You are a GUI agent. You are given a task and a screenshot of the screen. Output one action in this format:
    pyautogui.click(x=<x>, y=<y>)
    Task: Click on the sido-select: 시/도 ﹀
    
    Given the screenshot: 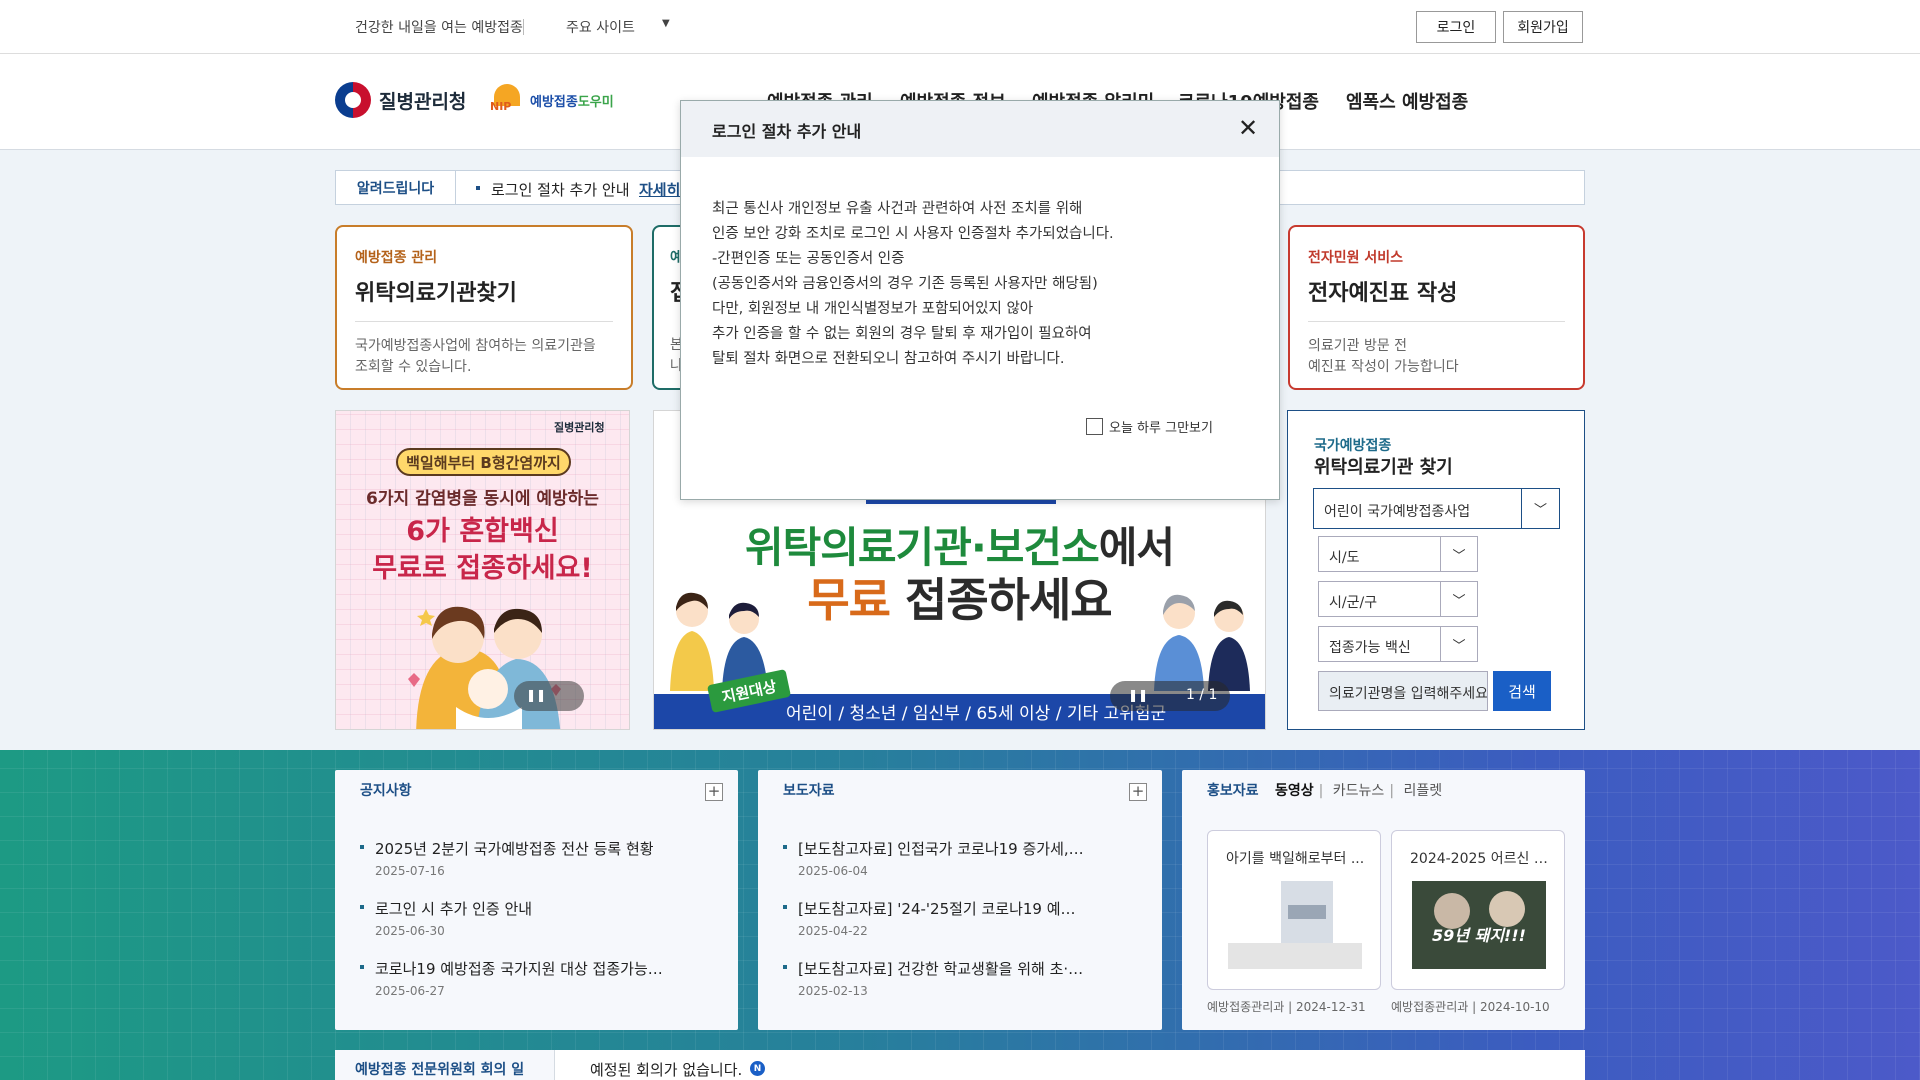 What is the action you would take?
    pyautogui.click(x=1398, y=554)
    